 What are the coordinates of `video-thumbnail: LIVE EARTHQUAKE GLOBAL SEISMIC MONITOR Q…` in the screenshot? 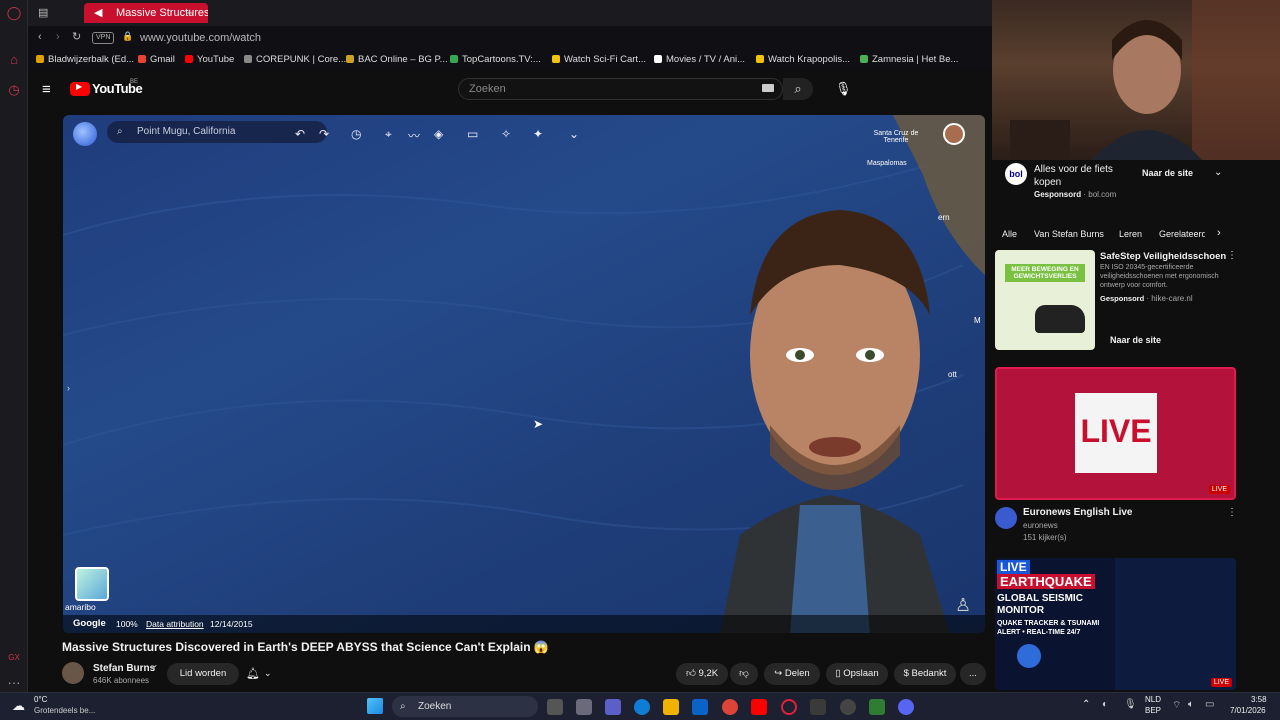 It's located at (1115, 624).